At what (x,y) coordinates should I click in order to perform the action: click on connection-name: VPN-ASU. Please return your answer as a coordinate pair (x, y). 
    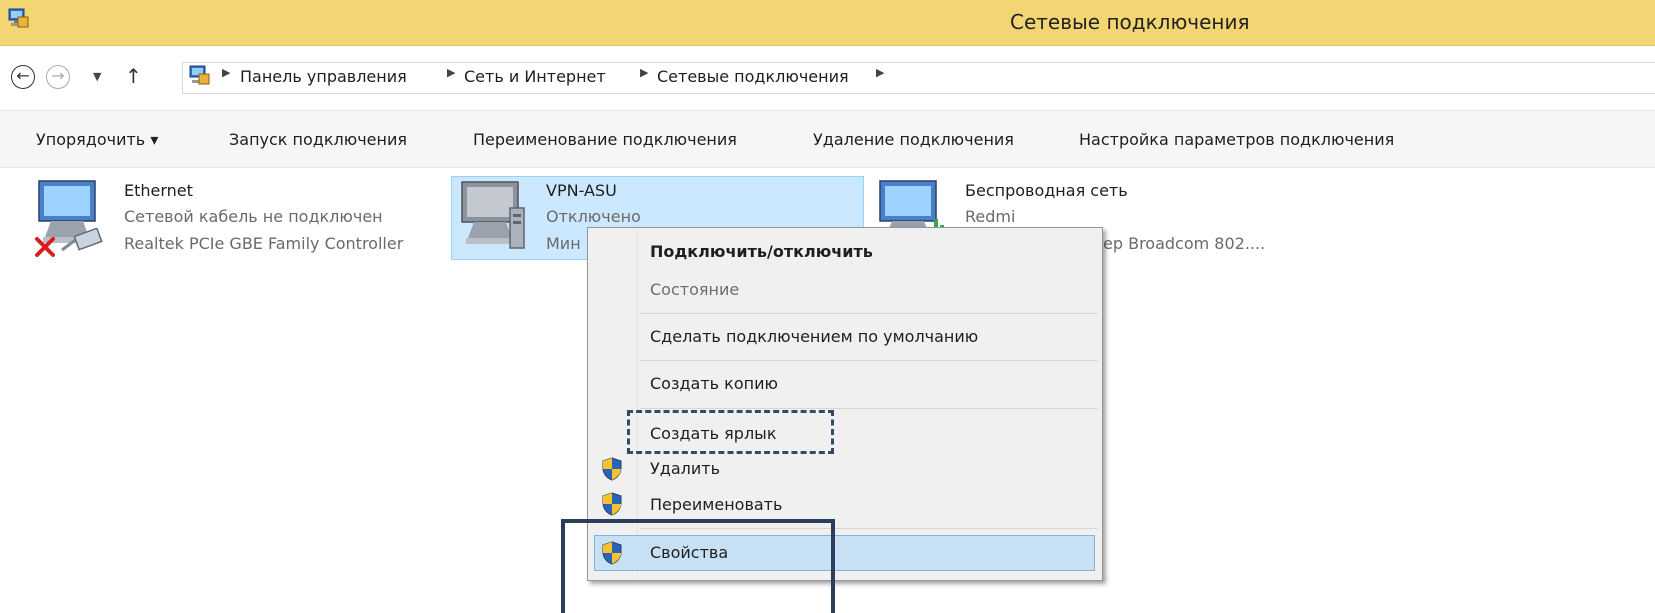
    Looking at the image, I should click on (581, 190).